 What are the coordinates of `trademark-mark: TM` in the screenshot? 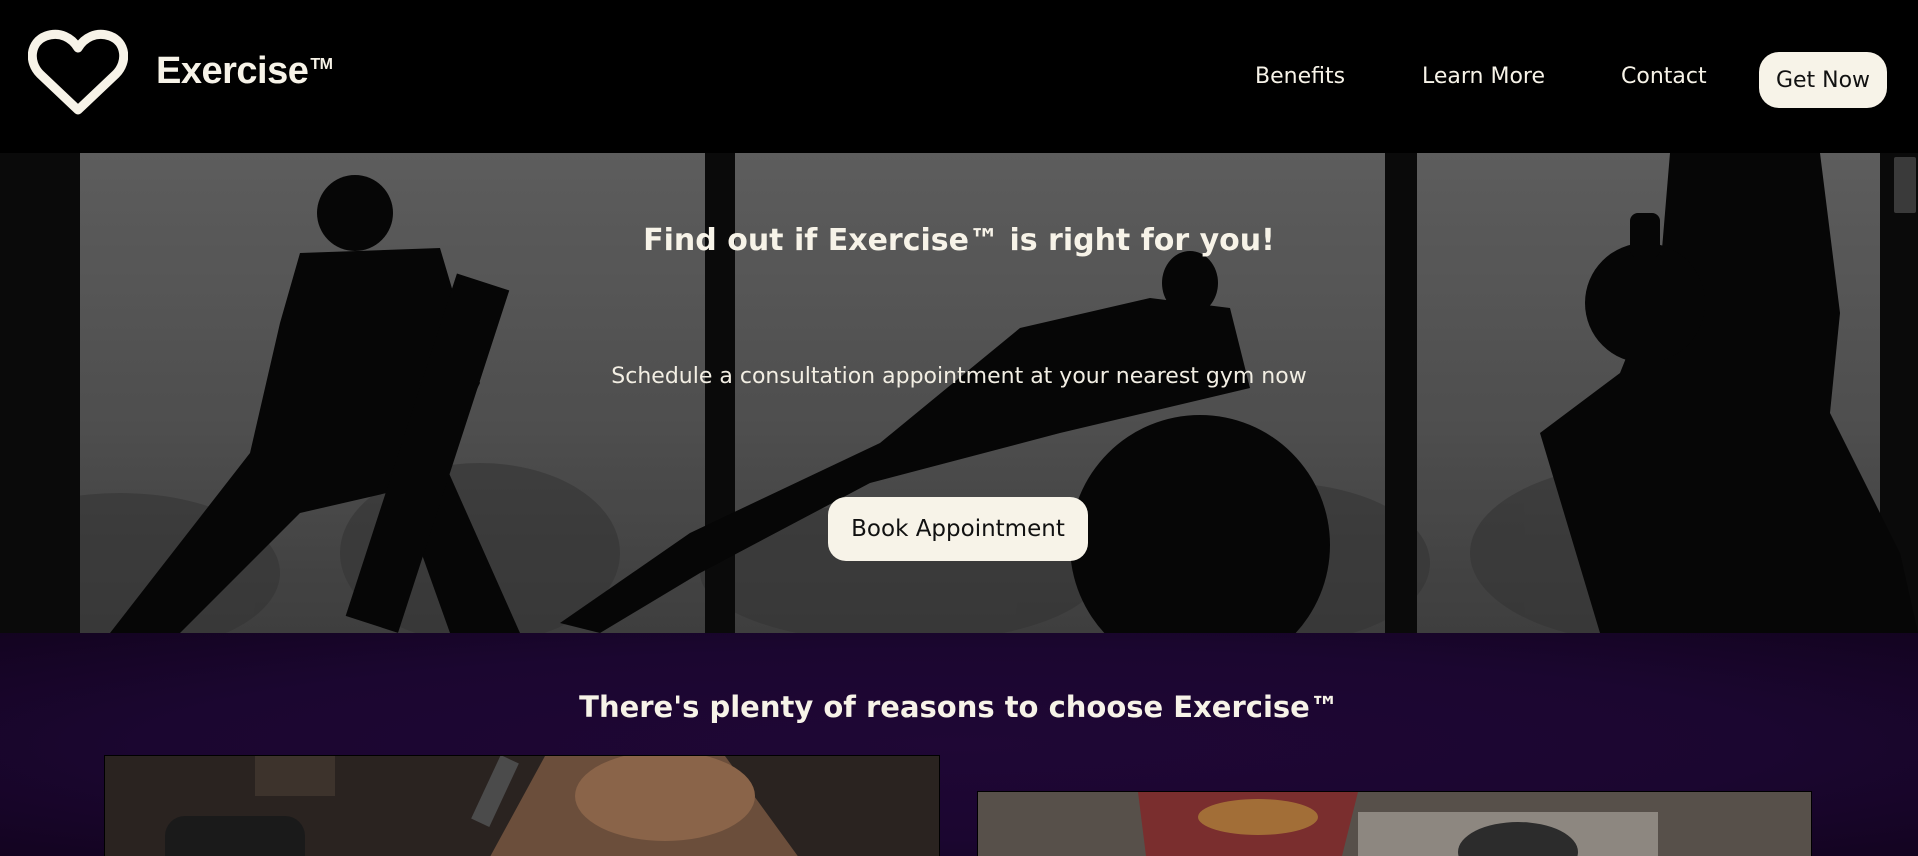 It's located at (321, 64).